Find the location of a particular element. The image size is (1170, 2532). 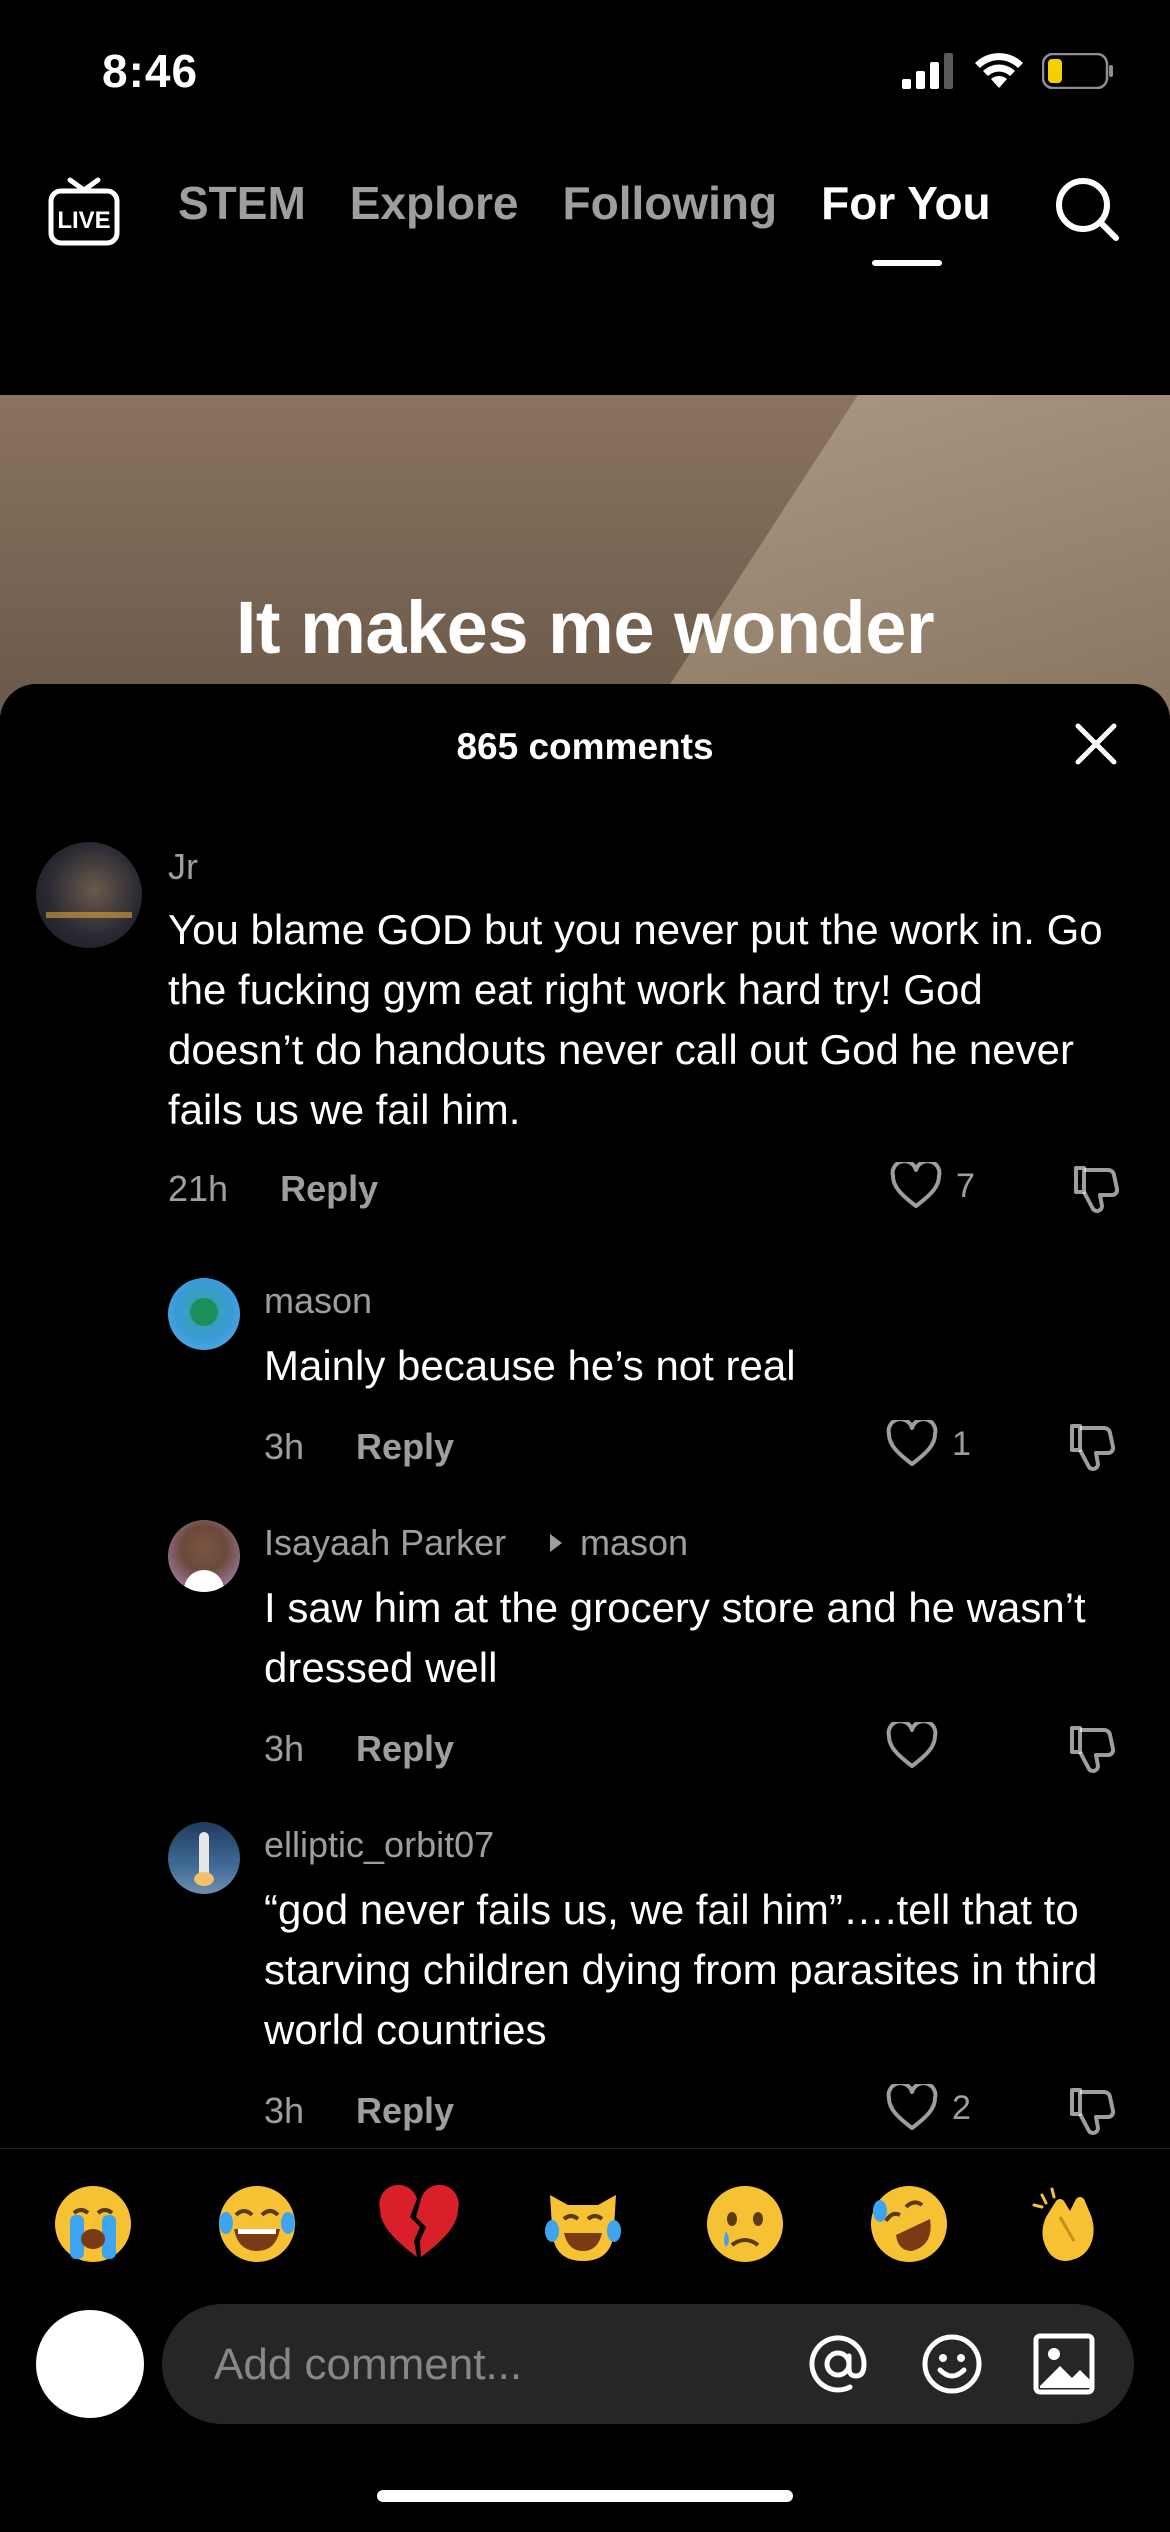

battery-icon is located at coordinates (1077, 71).